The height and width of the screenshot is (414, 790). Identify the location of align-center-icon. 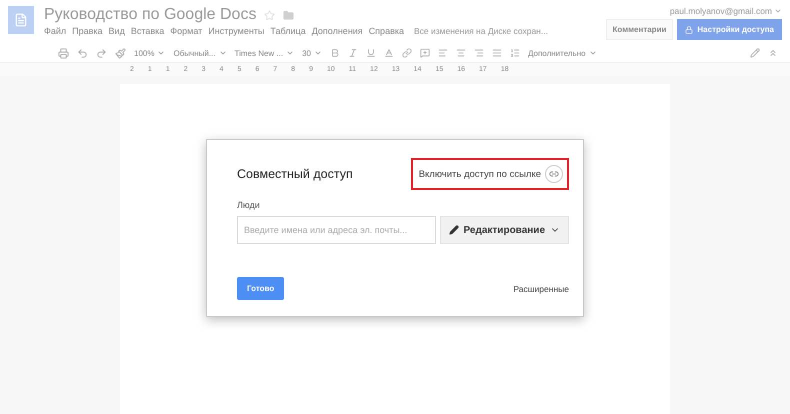
(461, 53).